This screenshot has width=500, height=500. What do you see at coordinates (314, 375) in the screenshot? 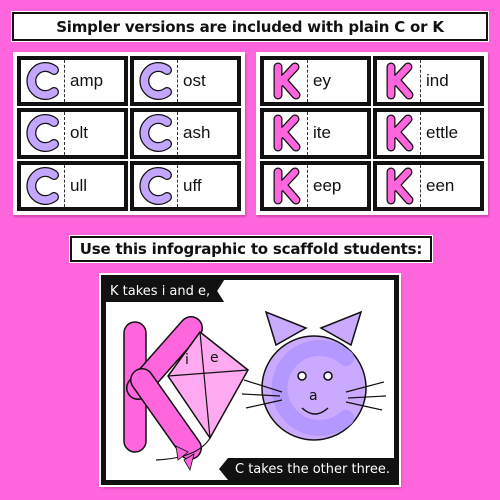
I see `cat-icon: a` at bounding box center [314, 375].